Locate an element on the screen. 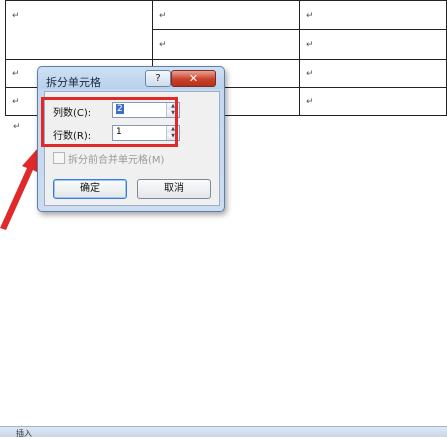  cancel-button: 取消 is located at coordinates (174, 189).